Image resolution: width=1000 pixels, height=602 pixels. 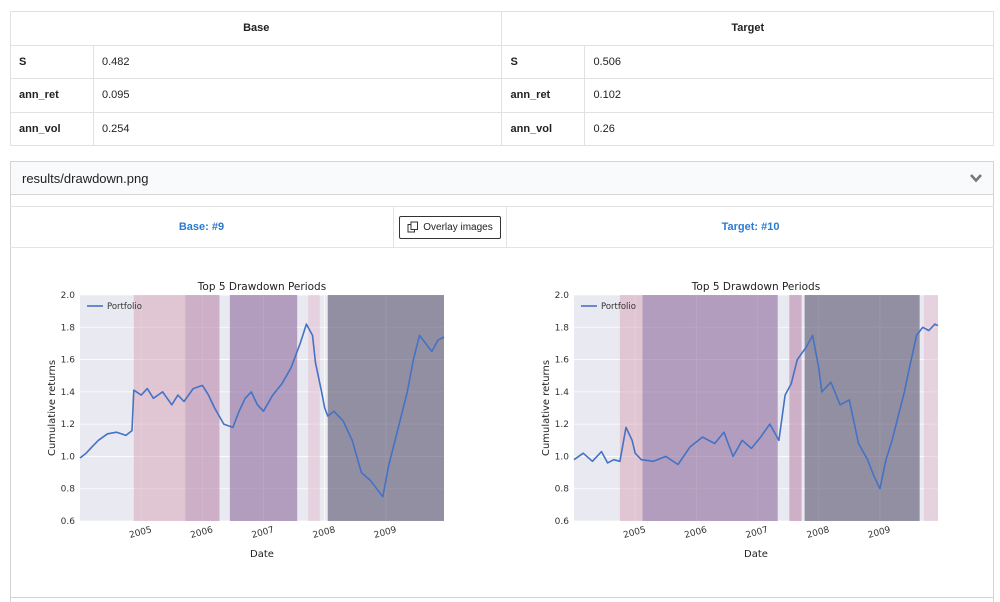 I want to click on base-column-header: Base: #9, so click(x=202, y=227).